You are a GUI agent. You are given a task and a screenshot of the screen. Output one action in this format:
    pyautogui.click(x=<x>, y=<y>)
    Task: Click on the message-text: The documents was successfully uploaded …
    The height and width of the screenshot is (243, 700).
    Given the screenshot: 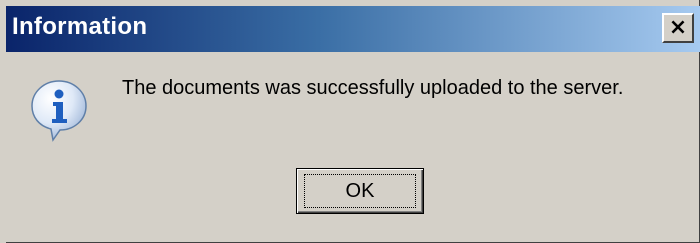 What is the action you would take?
    pyautogui.click(x=373, y=88)
    